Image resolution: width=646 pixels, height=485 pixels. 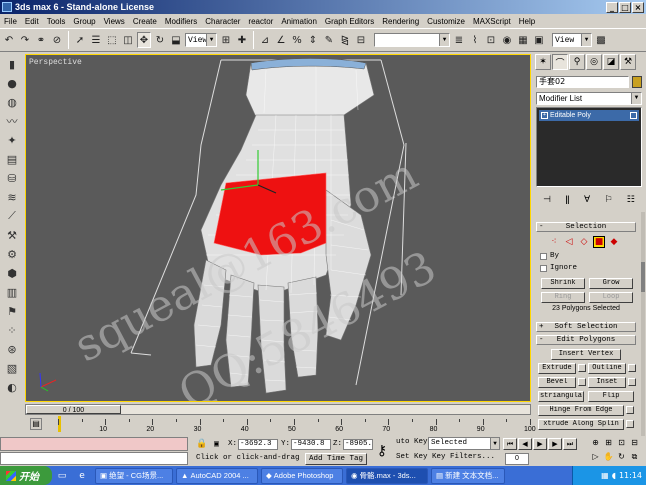 I want to click on pin-stack-icon: ⊣, so click(x=547, y=200).